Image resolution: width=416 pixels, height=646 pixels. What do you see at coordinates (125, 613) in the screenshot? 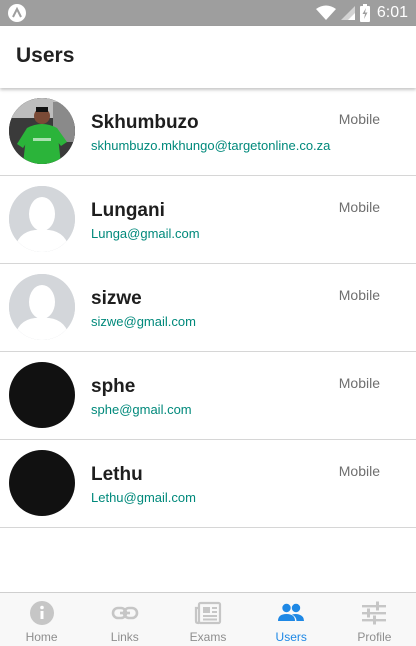
I see `link-icon` at bounding box center [125, 613].